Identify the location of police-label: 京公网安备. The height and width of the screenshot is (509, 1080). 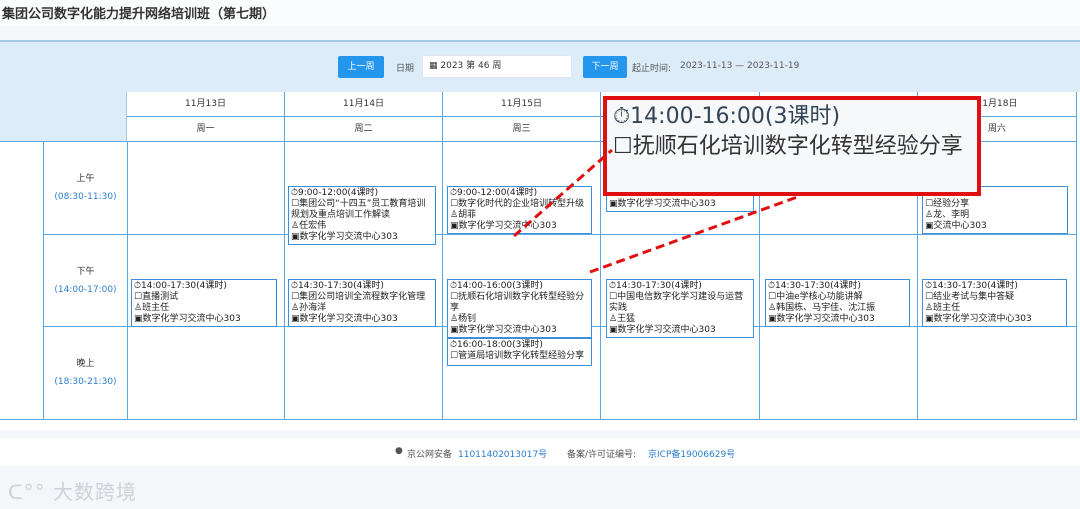
(430, 455).